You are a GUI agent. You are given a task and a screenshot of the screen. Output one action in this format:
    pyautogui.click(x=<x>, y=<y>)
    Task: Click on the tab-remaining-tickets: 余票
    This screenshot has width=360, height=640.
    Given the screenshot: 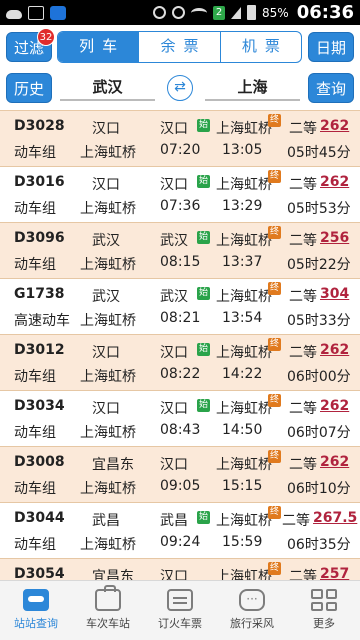 What is the action you would take?
    pyautogui.click(x=178, y=47)
    